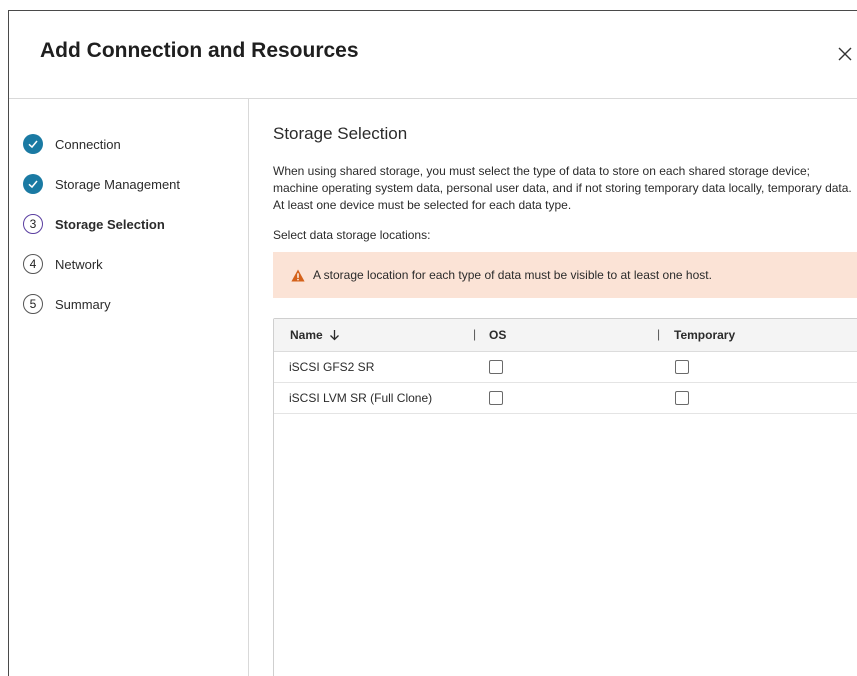  Describe the element at coordinates (110, 224) in the screenshot. I see `step-label: Storage Selection` at that location.